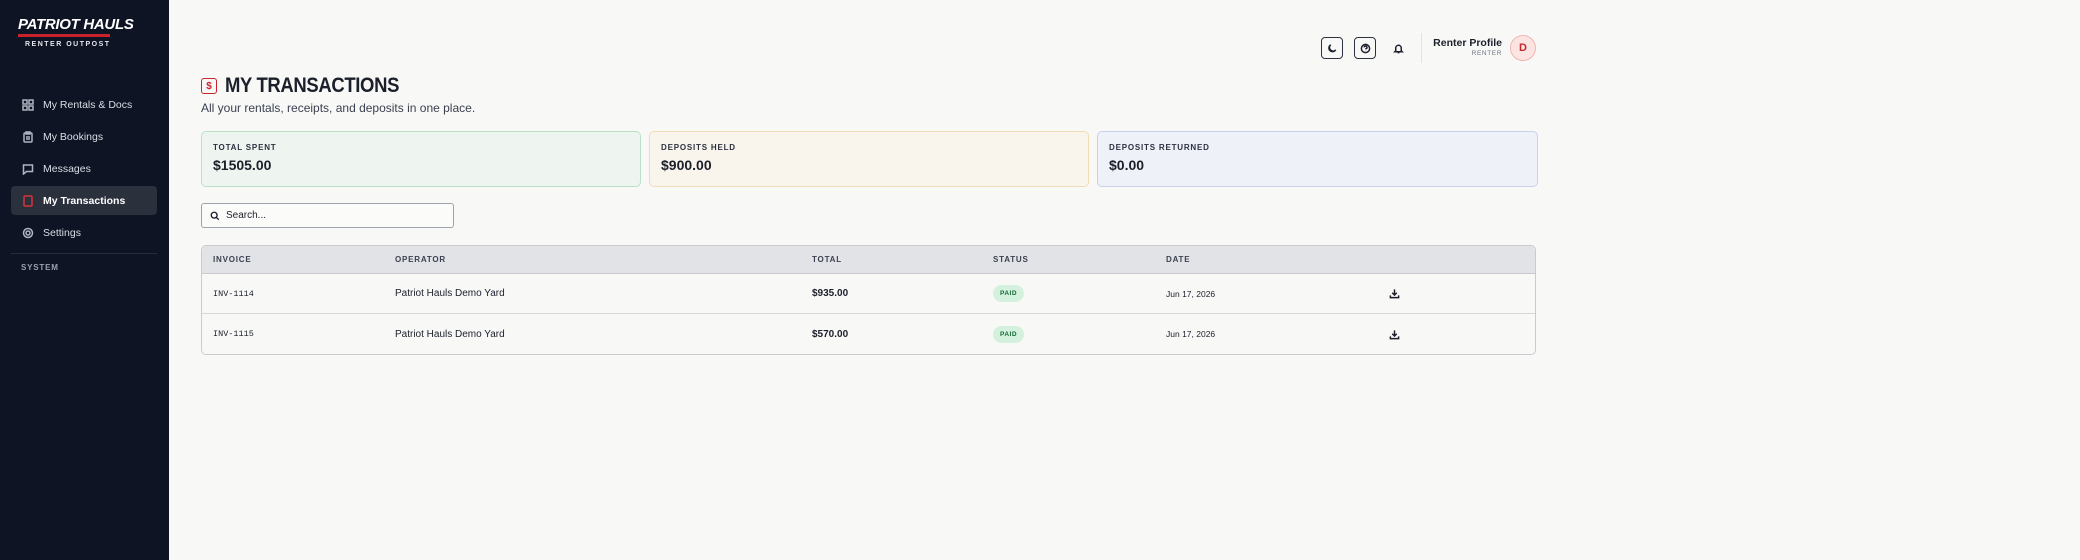  Describe the element at coordinates (209, 86) in the screenshot. I see `dollar-receipt-icon: $` at that location.